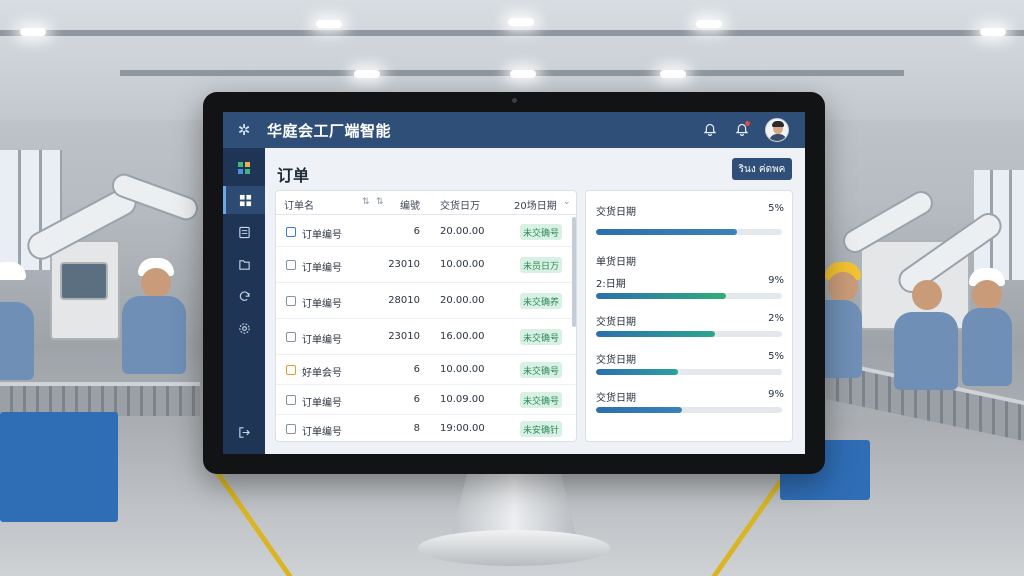 The width and height of the screenshot is (1024, 576). I want to click on column-header-date: 20场日期, so click(535, 204).